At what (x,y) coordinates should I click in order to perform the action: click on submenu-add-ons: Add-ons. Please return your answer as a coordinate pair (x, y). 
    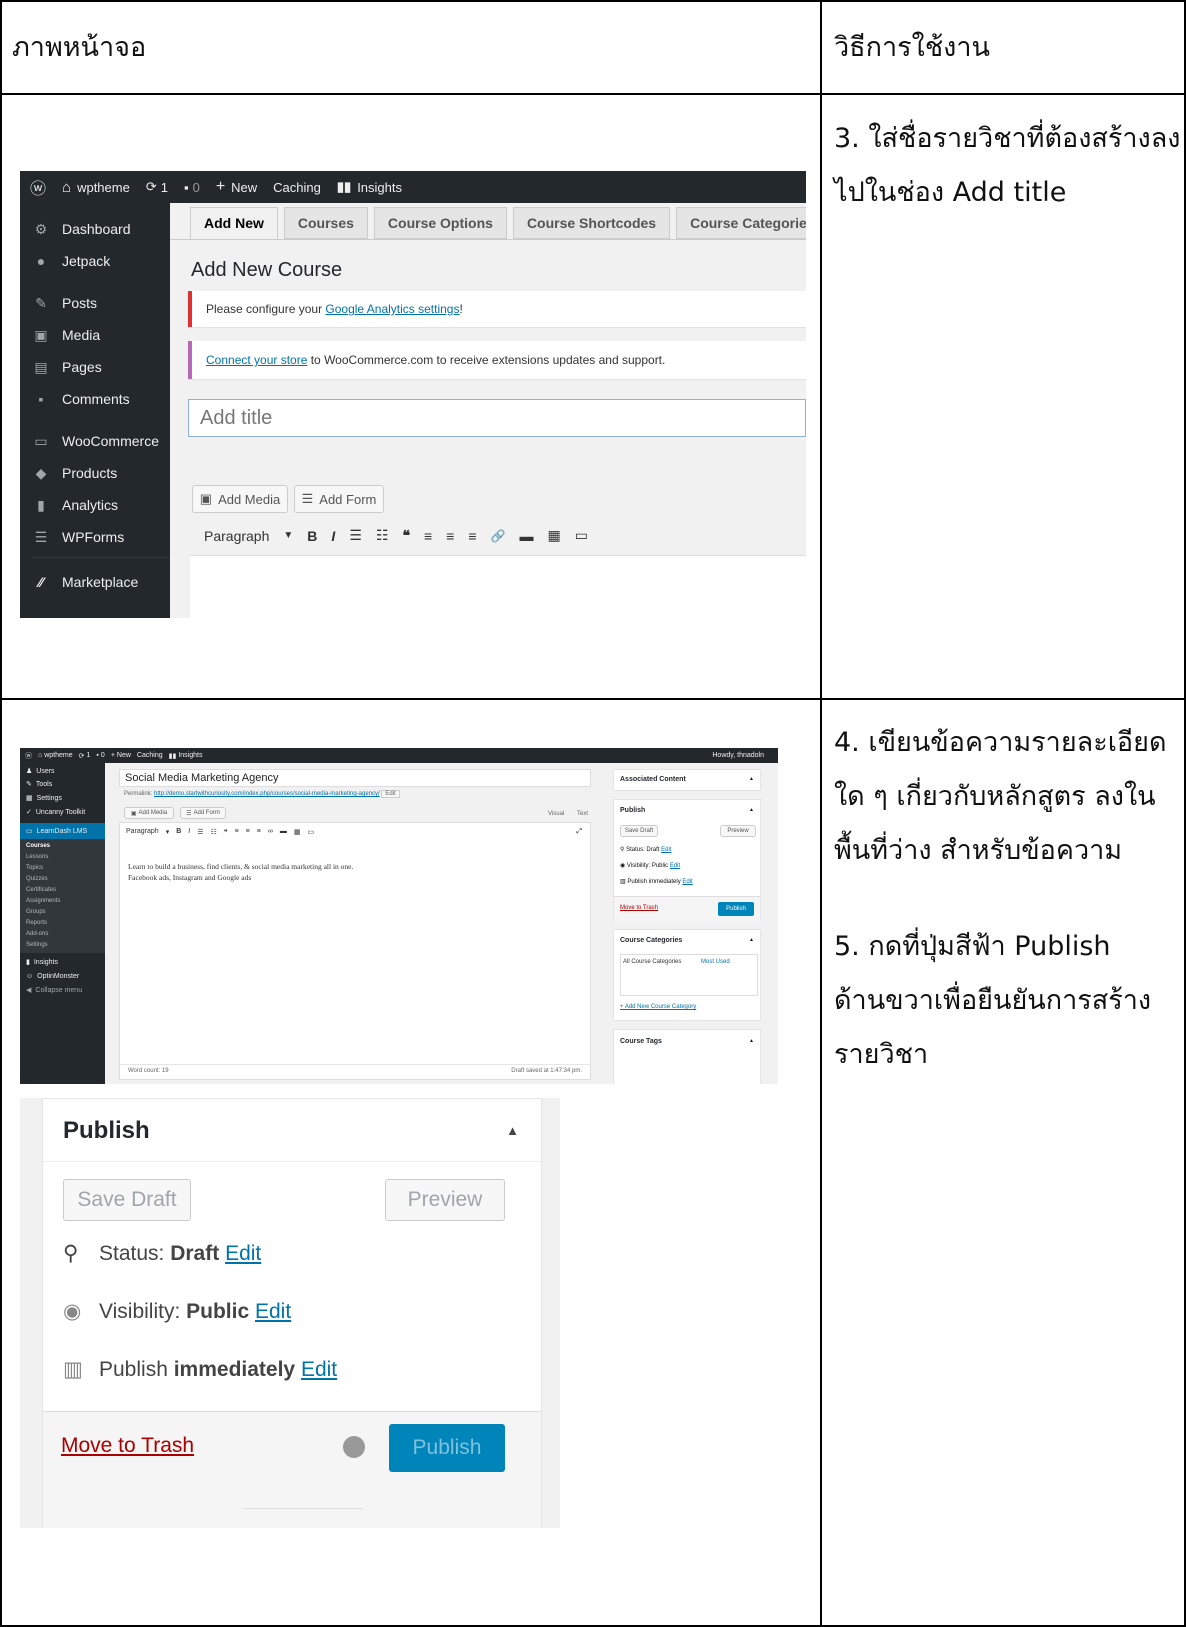
    Looking at the image, I should click on (65, 934).